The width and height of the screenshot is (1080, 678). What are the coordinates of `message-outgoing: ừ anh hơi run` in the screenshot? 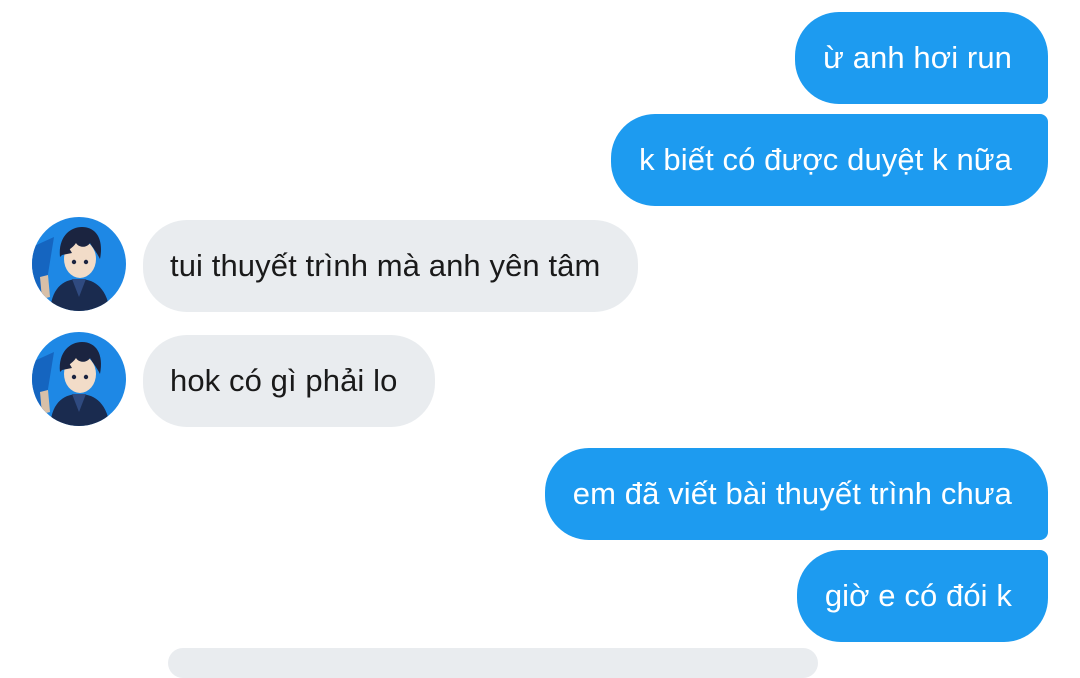 It's located at (921, 58).